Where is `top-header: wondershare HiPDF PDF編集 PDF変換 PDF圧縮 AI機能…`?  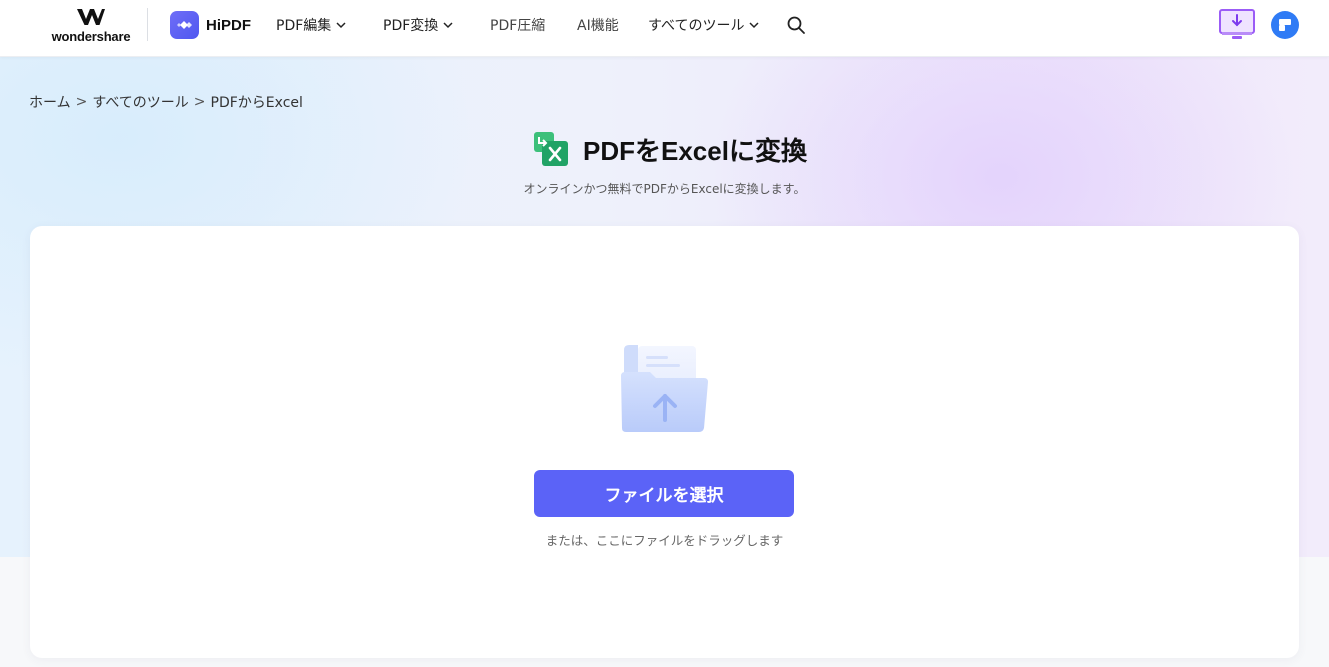
top-header: wondershare HiPDF PDF編集 PDF変換 PDF圧縮 AI機能… is located at coordinates (664, 28).